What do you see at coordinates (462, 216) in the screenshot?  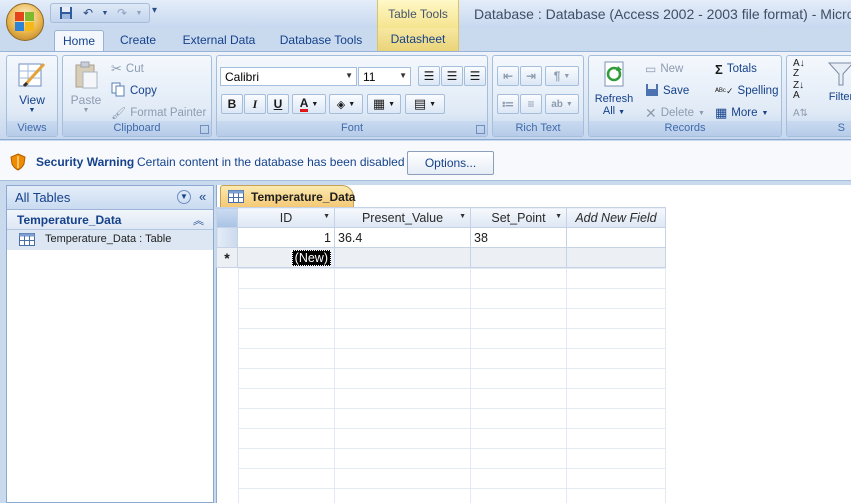 I see `column-present-value-dropdown-icon: ▼` at bounding box center [462, 216].